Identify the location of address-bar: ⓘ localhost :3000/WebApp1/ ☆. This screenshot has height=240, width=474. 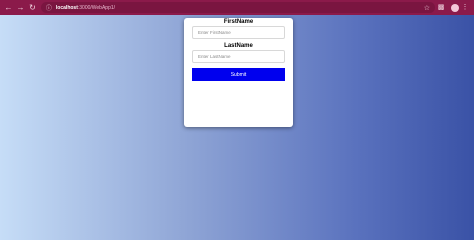
(238, 7).